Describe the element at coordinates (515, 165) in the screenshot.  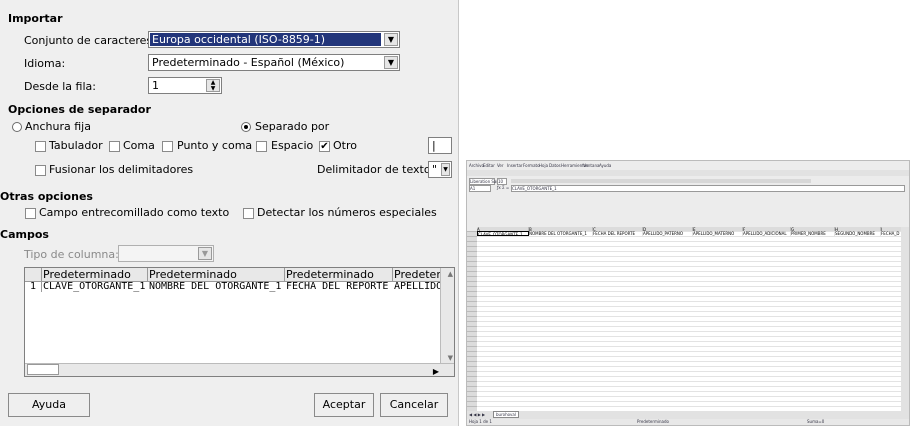
I see `menu-item: Insertar` at that location.